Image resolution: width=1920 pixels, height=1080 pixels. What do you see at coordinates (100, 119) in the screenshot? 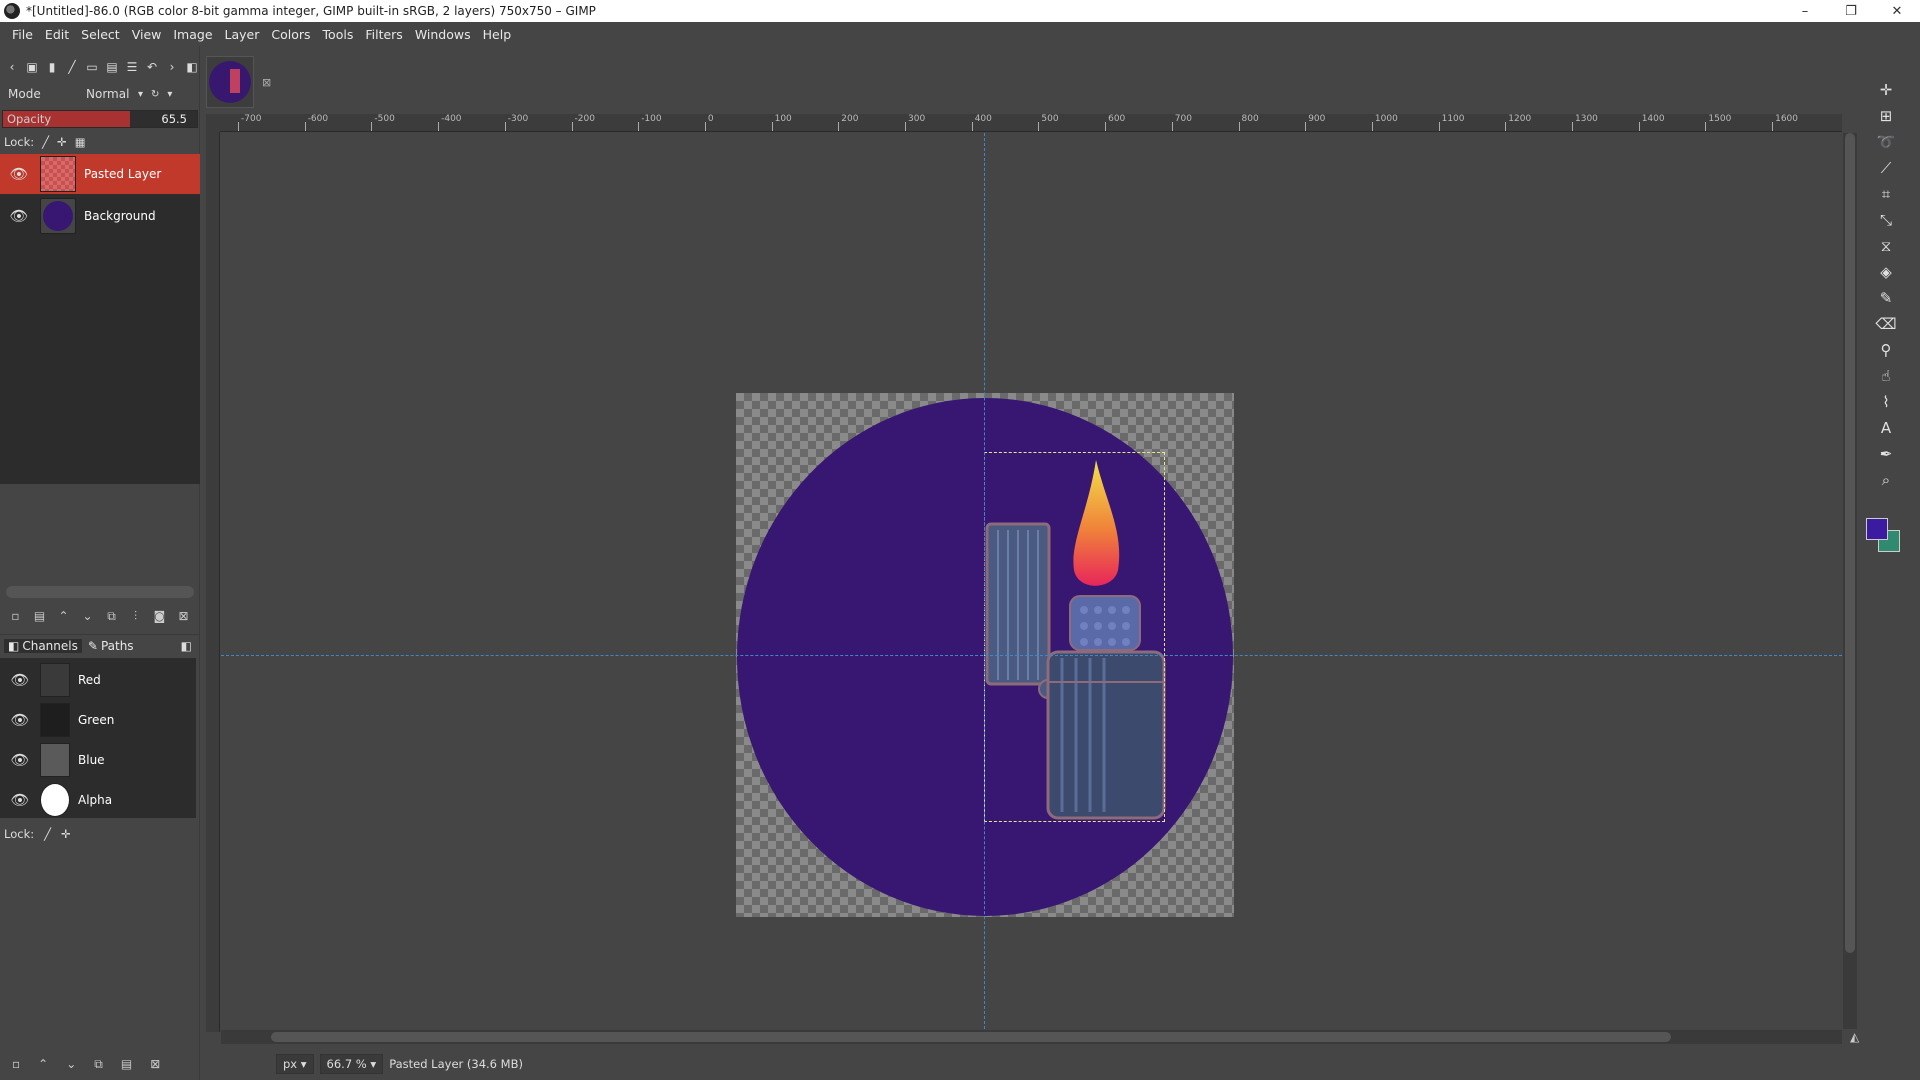
I see `opacity-slider: Opacity 65.5` at bounding box center [100, 119].